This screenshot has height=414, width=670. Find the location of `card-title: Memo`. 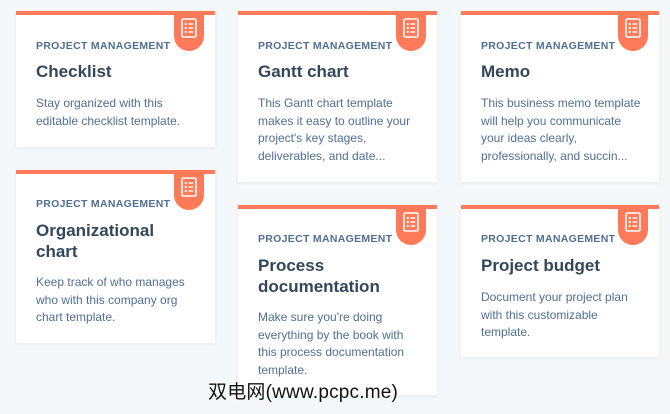

card-title: Memo is located at coordinates (566, 71).